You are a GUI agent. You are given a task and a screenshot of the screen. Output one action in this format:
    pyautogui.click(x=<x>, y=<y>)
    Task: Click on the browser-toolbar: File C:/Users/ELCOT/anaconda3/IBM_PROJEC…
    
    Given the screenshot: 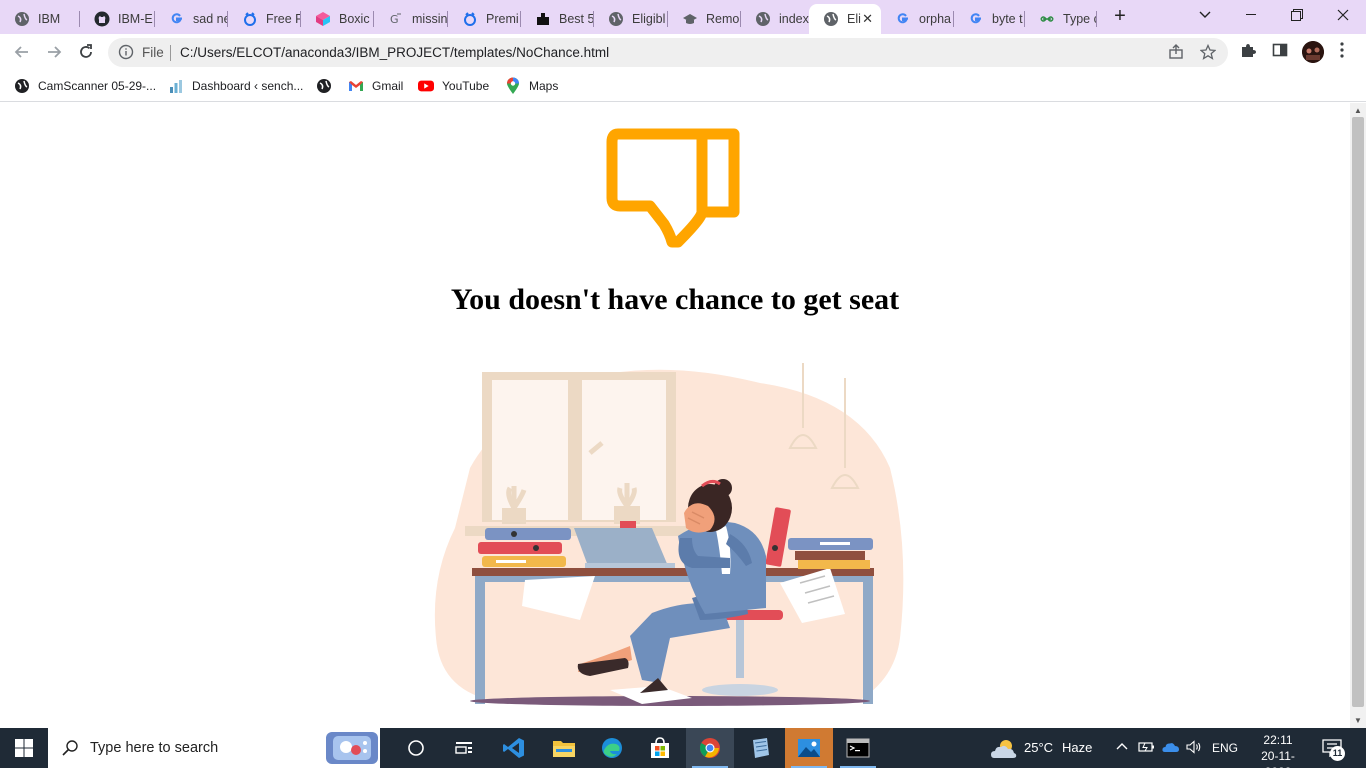 What is the action you would take?
    pyautogui.click(x=683, y=52)
    